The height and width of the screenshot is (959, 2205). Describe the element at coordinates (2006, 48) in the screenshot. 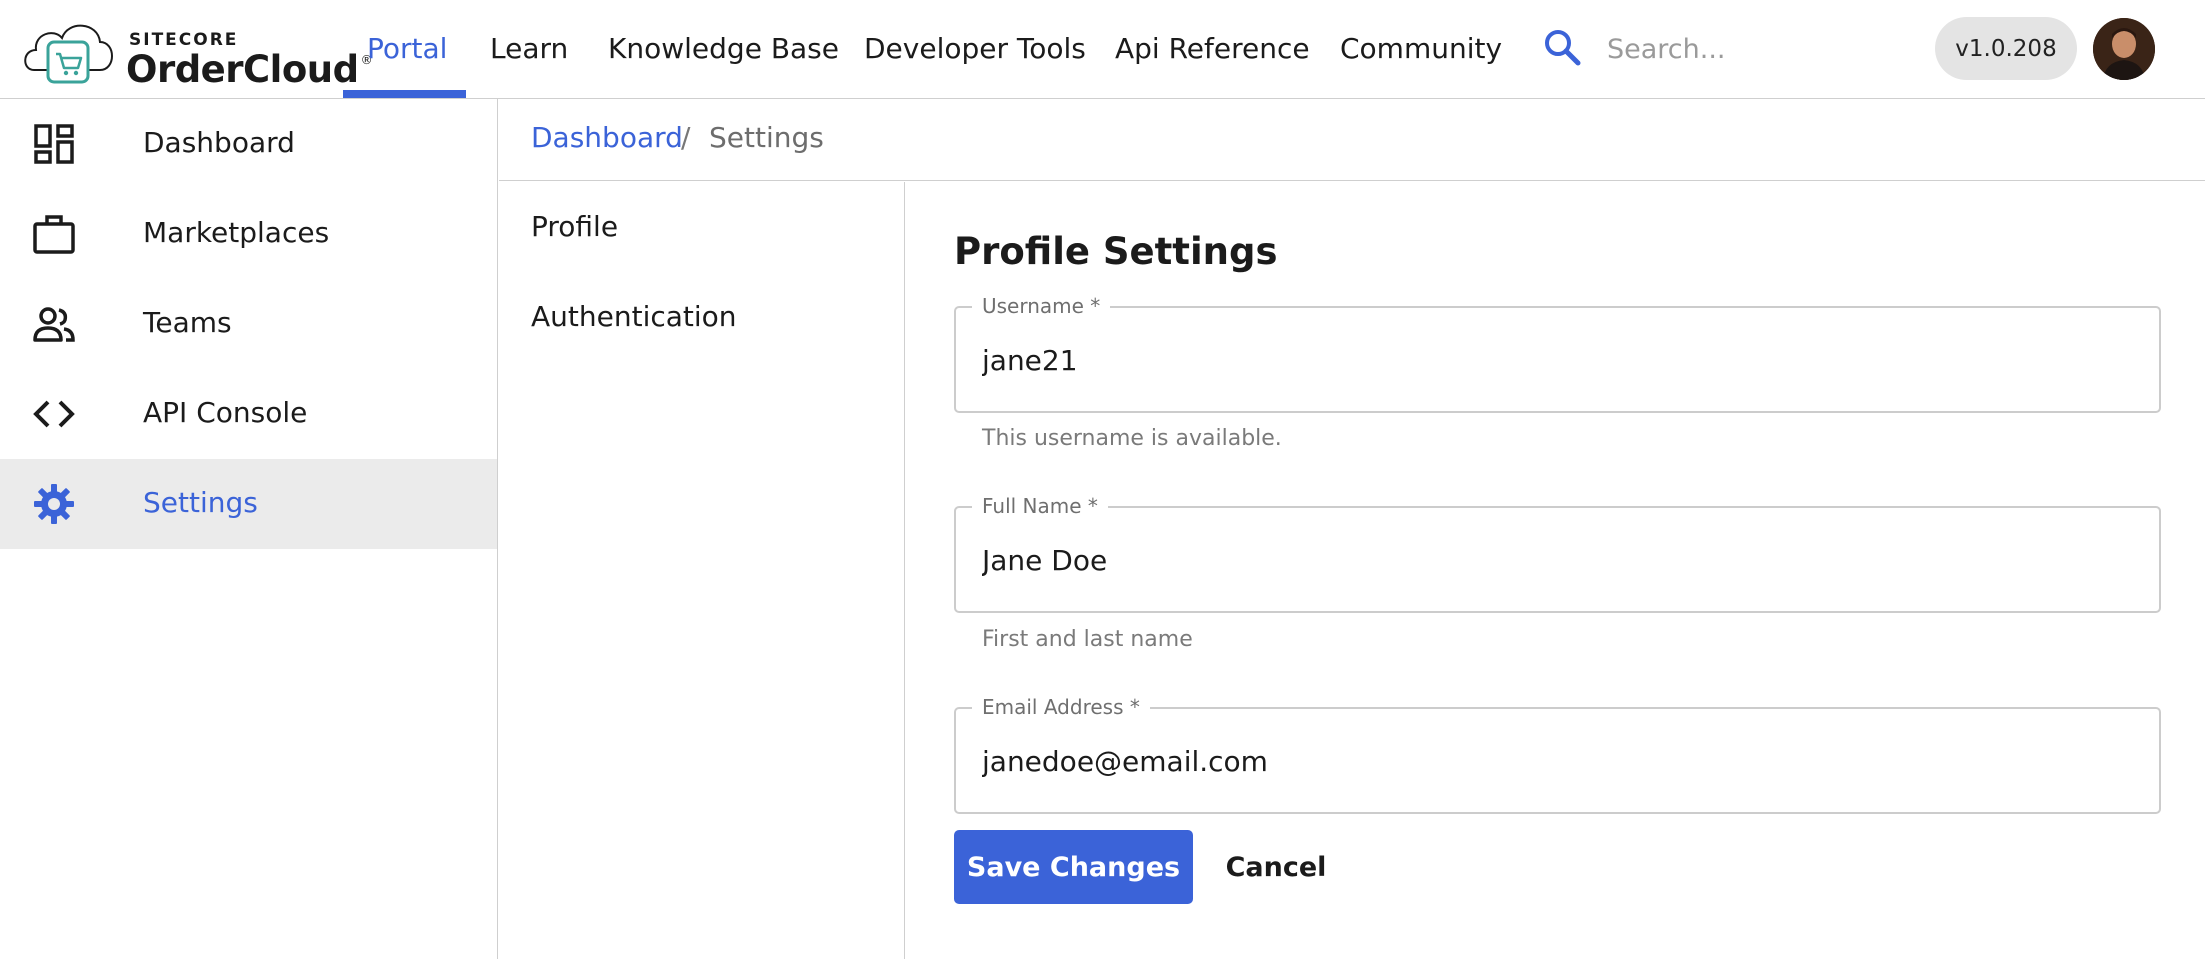

I see `version-badge: v1.0.208` at that location.